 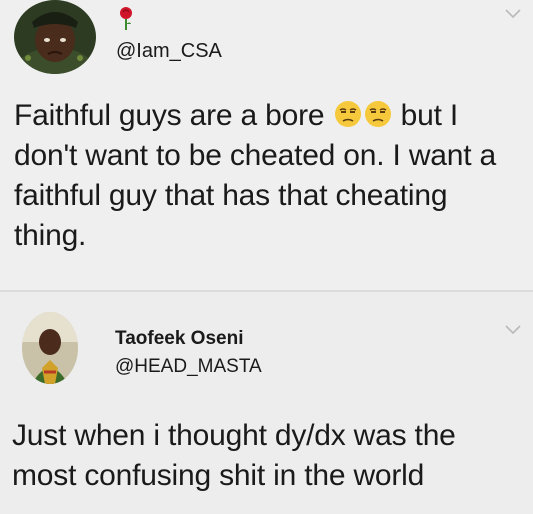 What do you see at coordinates (188, 367) in the screenshot?
I see `tweet-handle: @HEAD_MASTA` at bounding box center [188, 367].